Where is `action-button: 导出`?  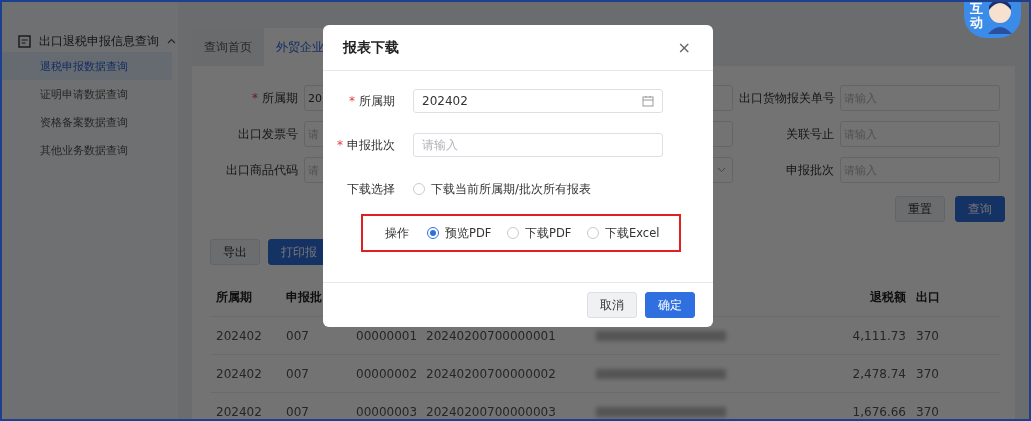
action-button: 导出 is located at coordinates (235, 252).